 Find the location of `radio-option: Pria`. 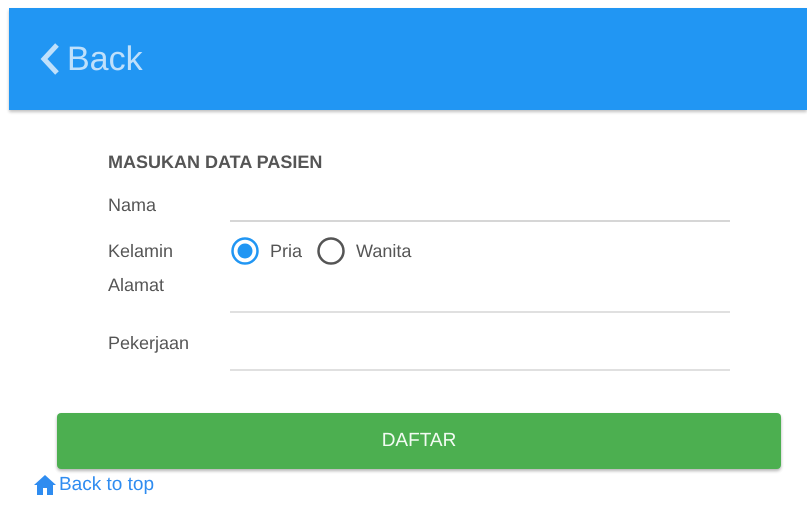

radio-option: Pria is located at coordinates (271, 251).